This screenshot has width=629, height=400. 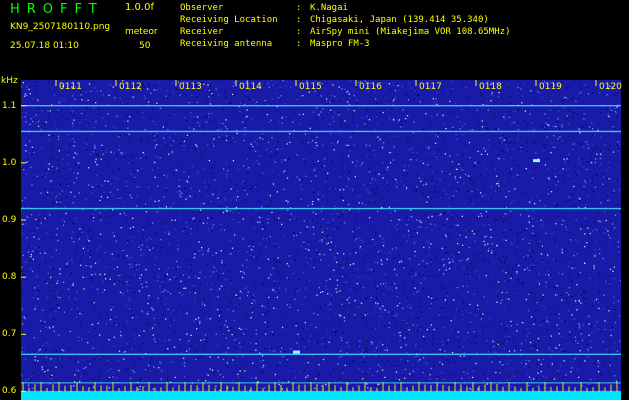 What do you see at coordinates (130, 87) in the screenshot?
I see `x-tick-label: 0112` at bounding box center [130, 87].